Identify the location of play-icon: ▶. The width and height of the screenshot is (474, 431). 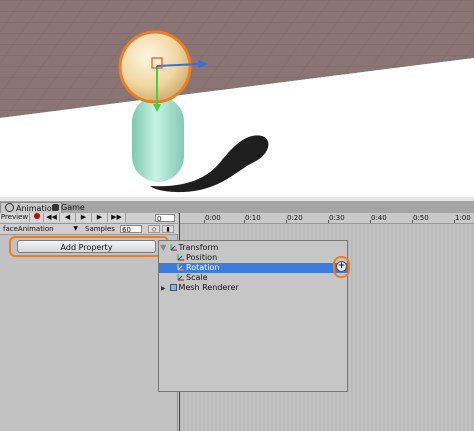
(83, 217).